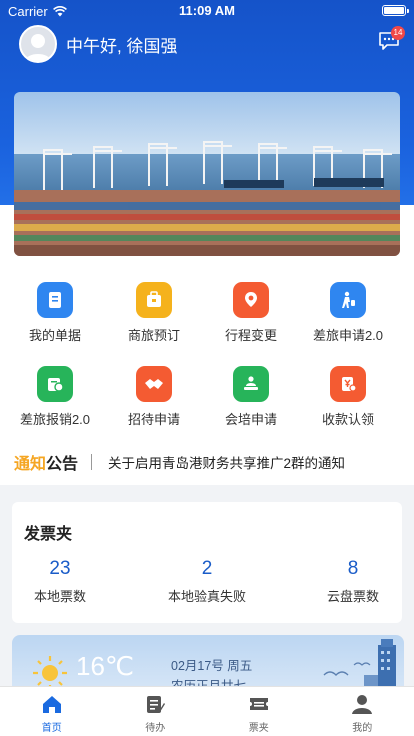 This screenshot has width=414, height=736. I want to click on tab-label: 待办, so click(155, 728).